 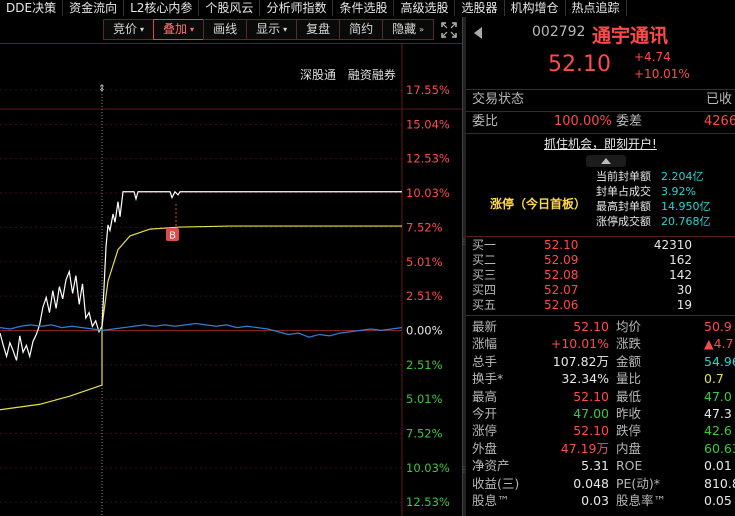 I want to click on weibi-value: 100.00%, so click(x=583, y=121).